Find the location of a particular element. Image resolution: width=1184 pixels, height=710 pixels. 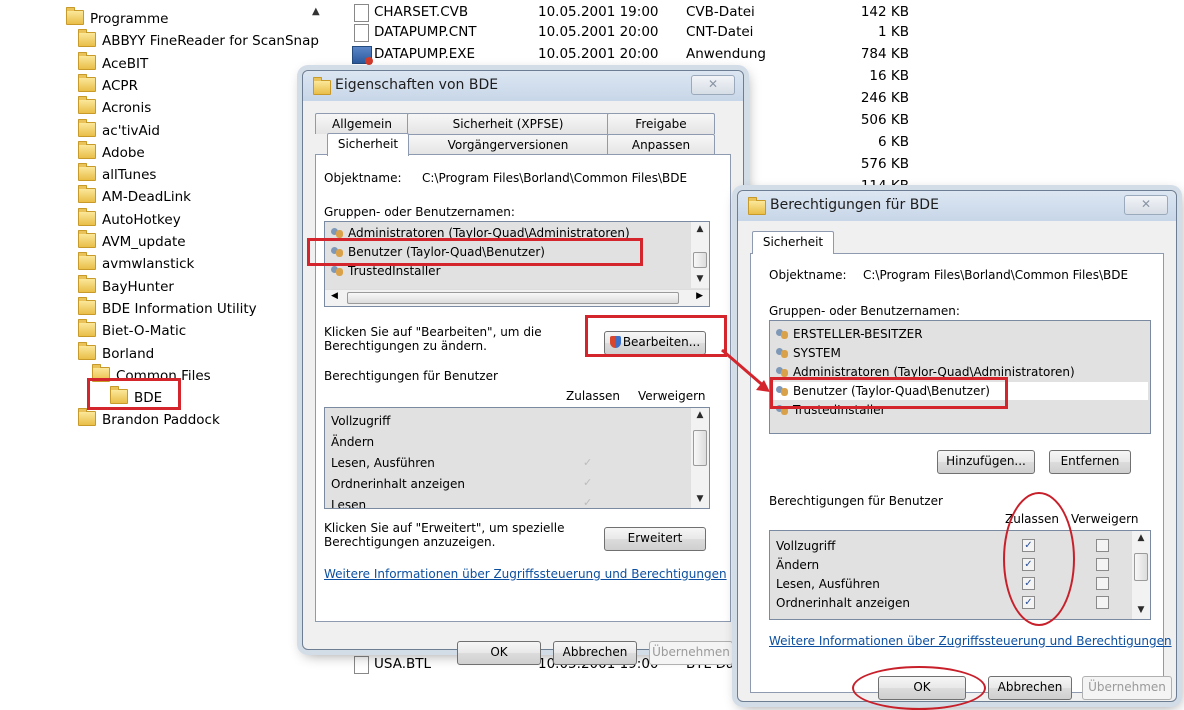

file-size: 506 KB is located at coordinates (884, 120).